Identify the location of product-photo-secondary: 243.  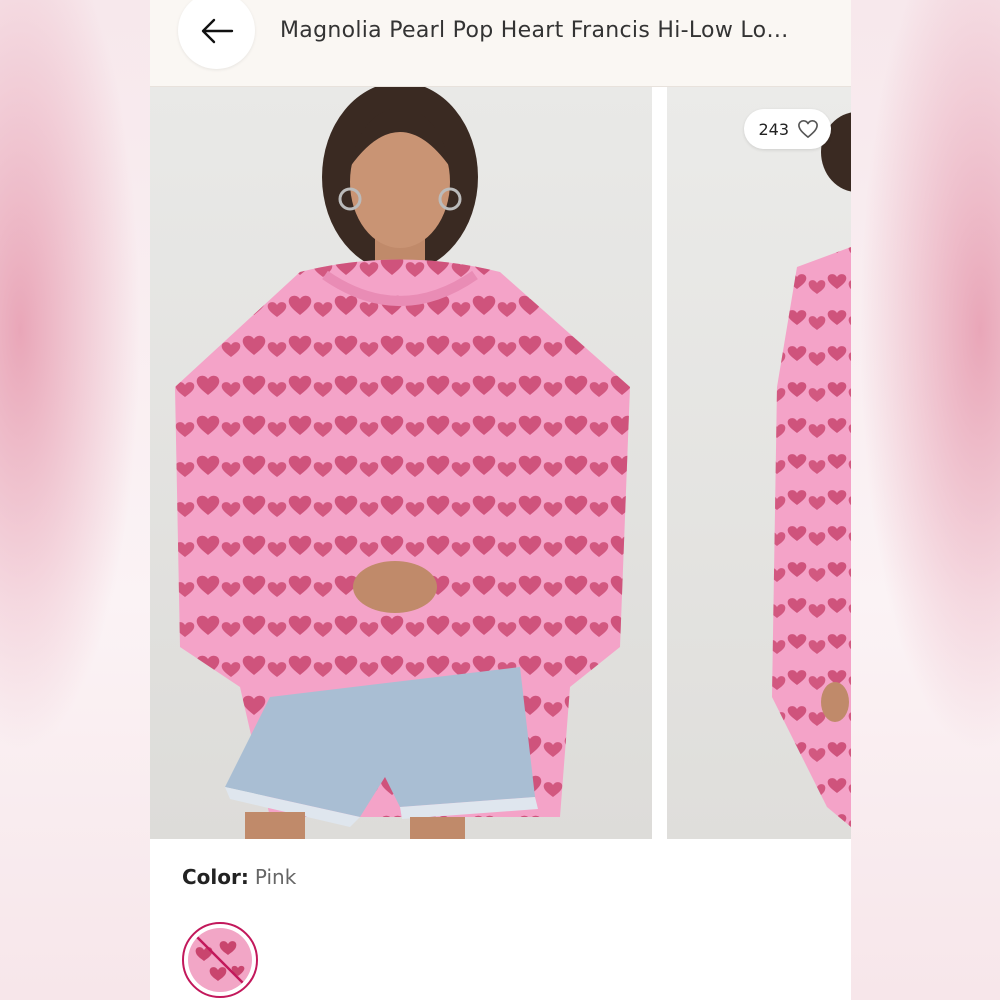
(759, 463).